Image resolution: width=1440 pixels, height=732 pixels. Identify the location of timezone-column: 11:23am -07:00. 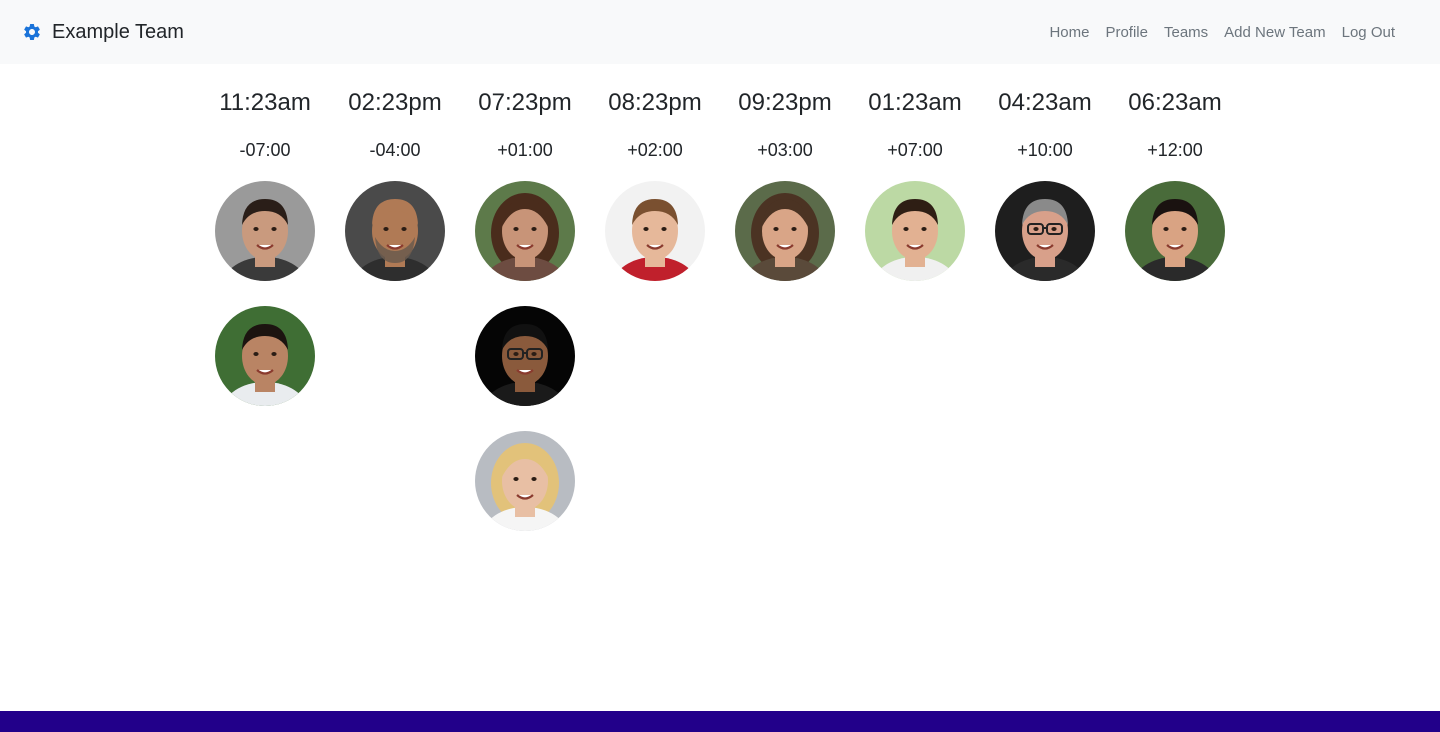
(265, 321).